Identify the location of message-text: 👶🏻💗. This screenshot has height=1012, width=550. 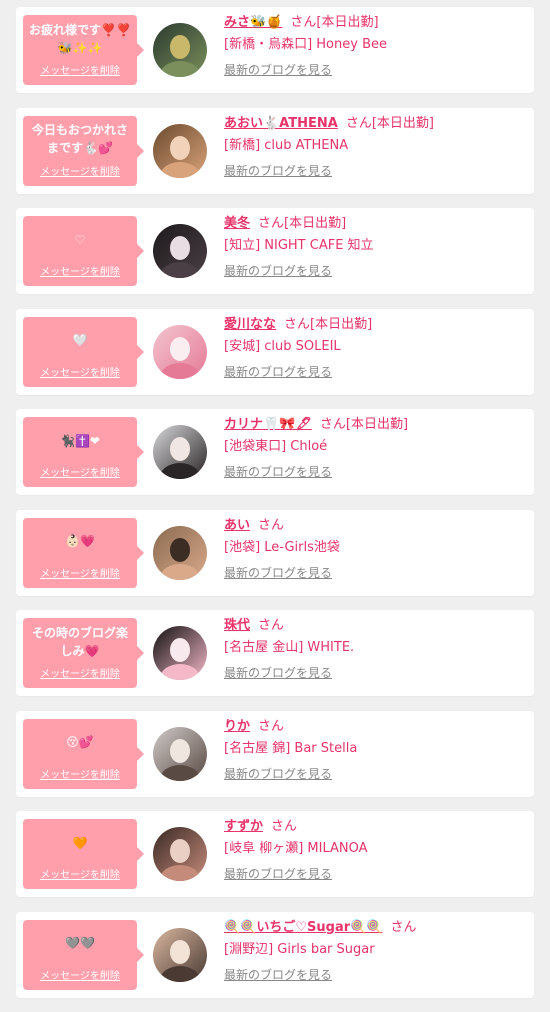
(80, 541).